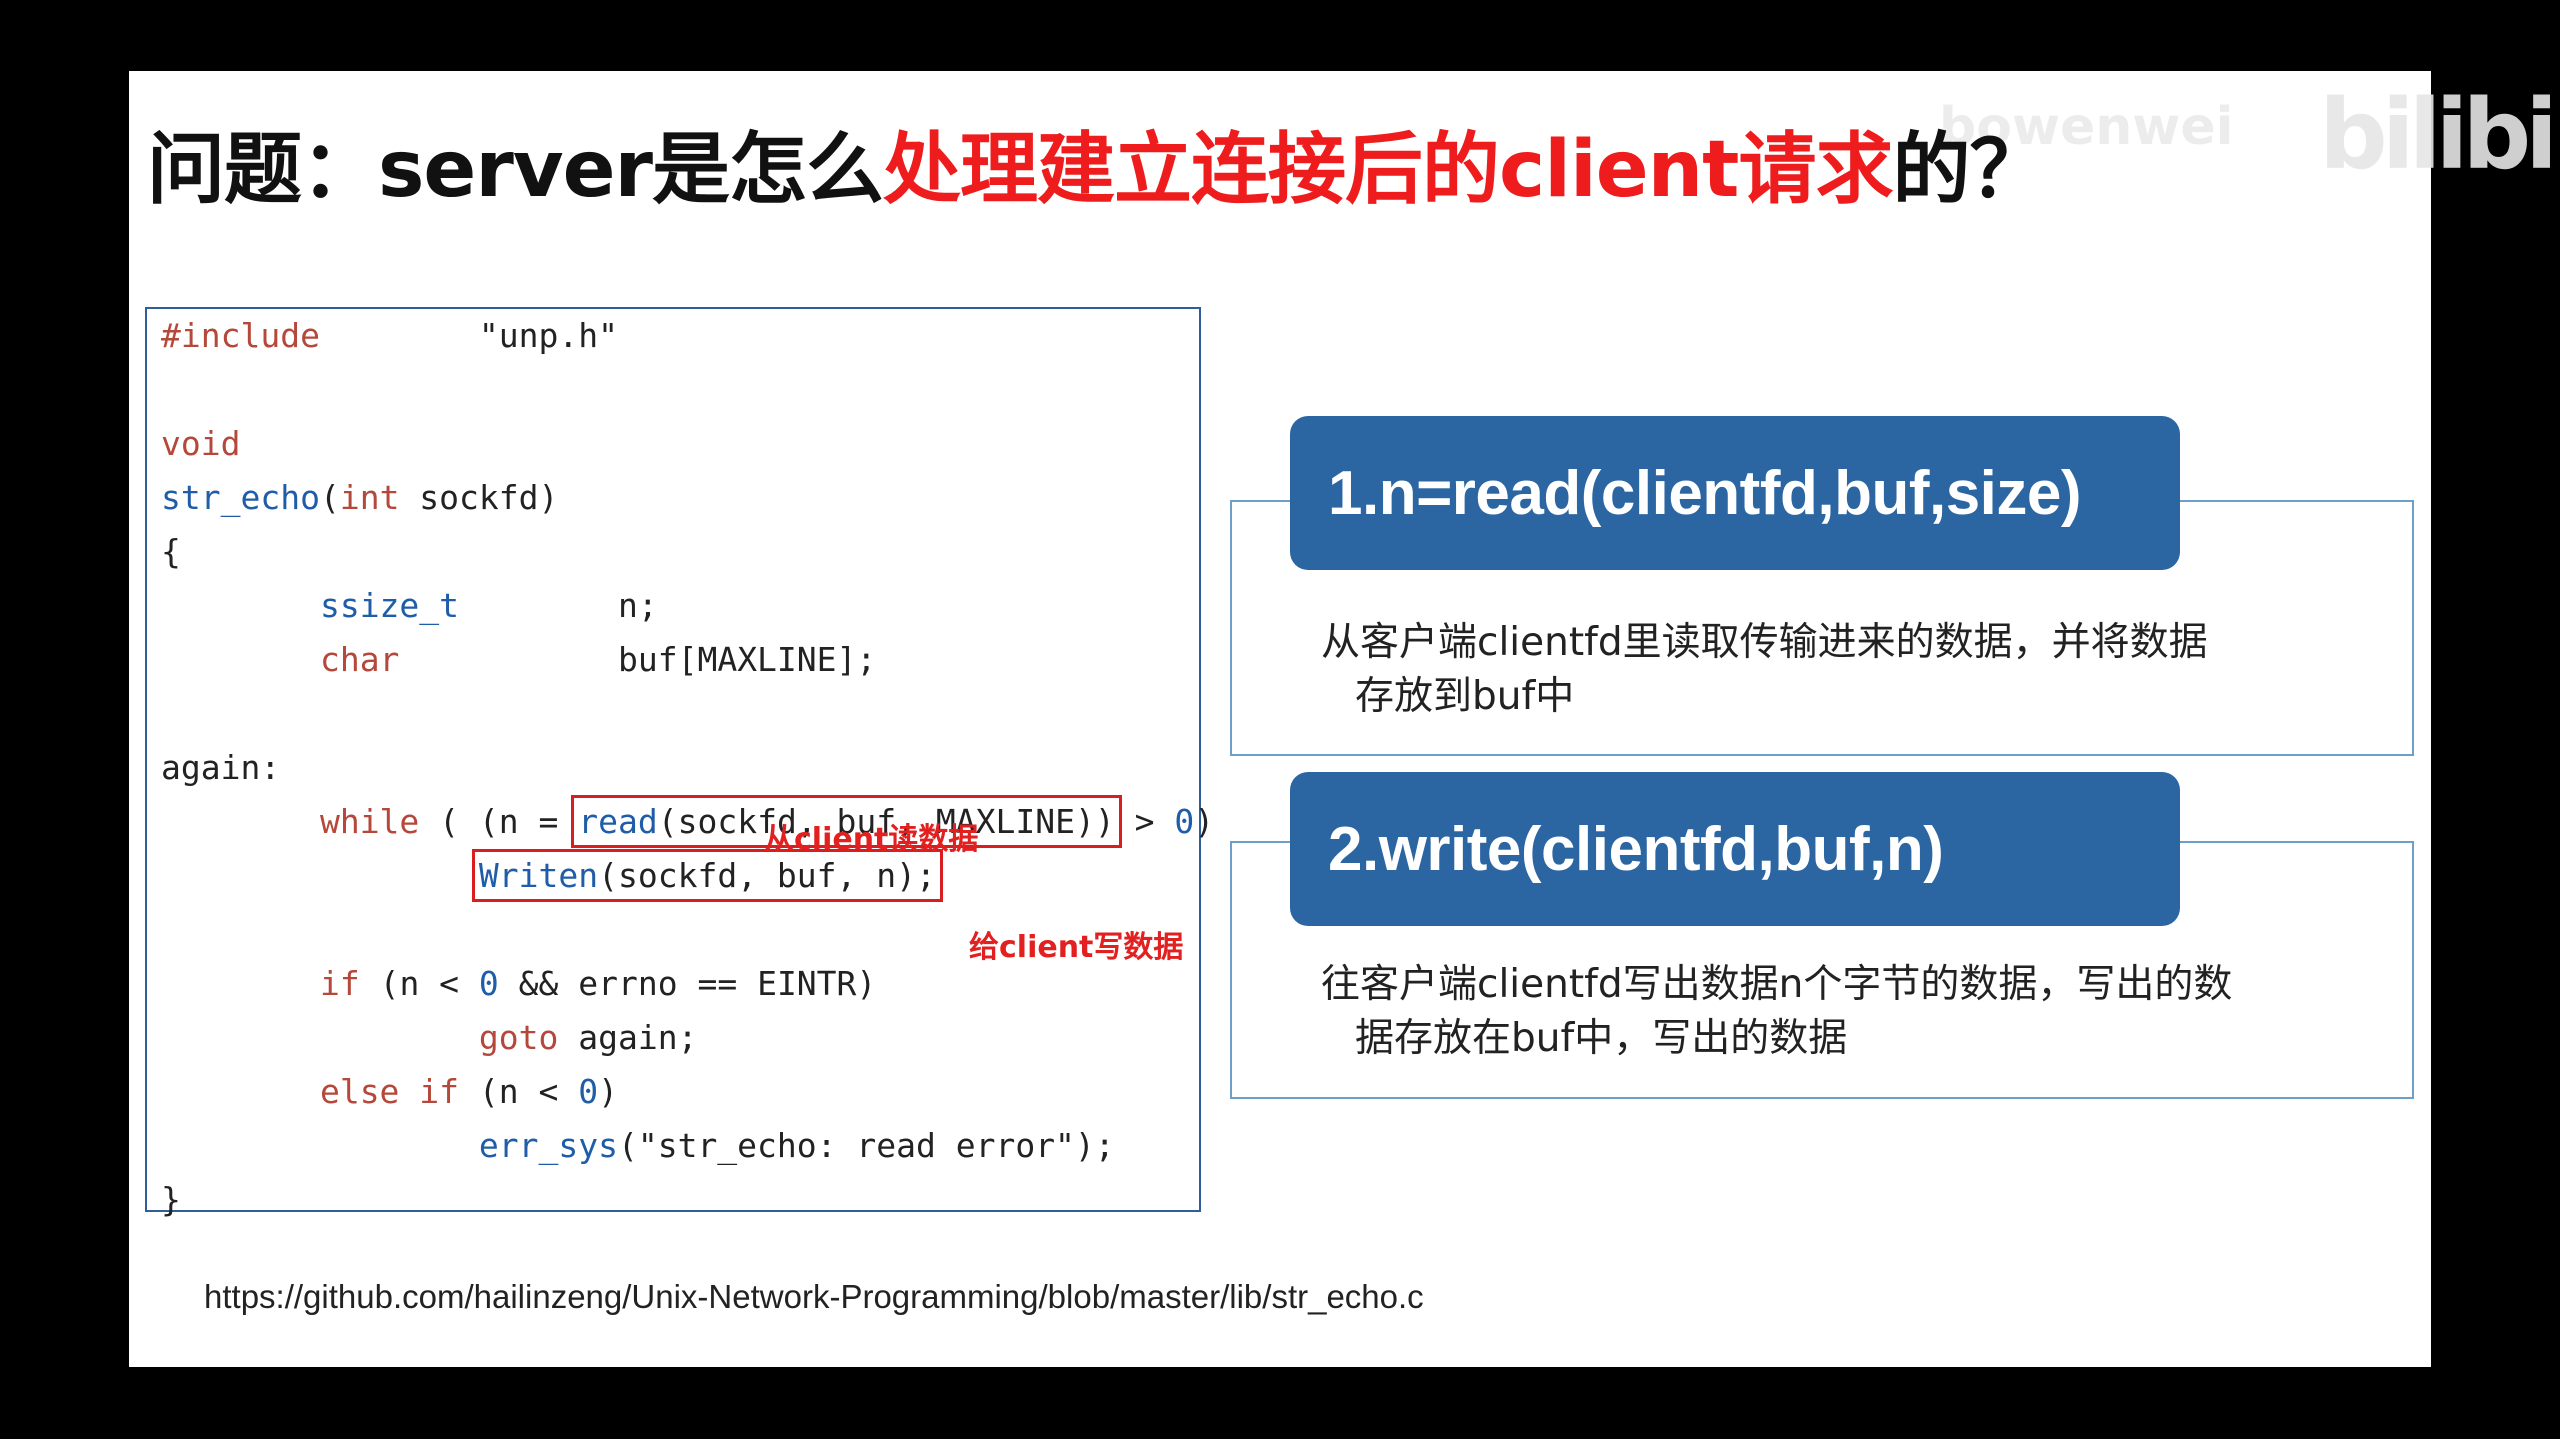 This screenshot has height=1439, width=2560. What do you see at coordinates (1764, 642) in the screenshot?
I see `step1-desc-line1: 从客户端clientfd里读取传输进来的数据，并将数据` at bounding box center [1764, 642].